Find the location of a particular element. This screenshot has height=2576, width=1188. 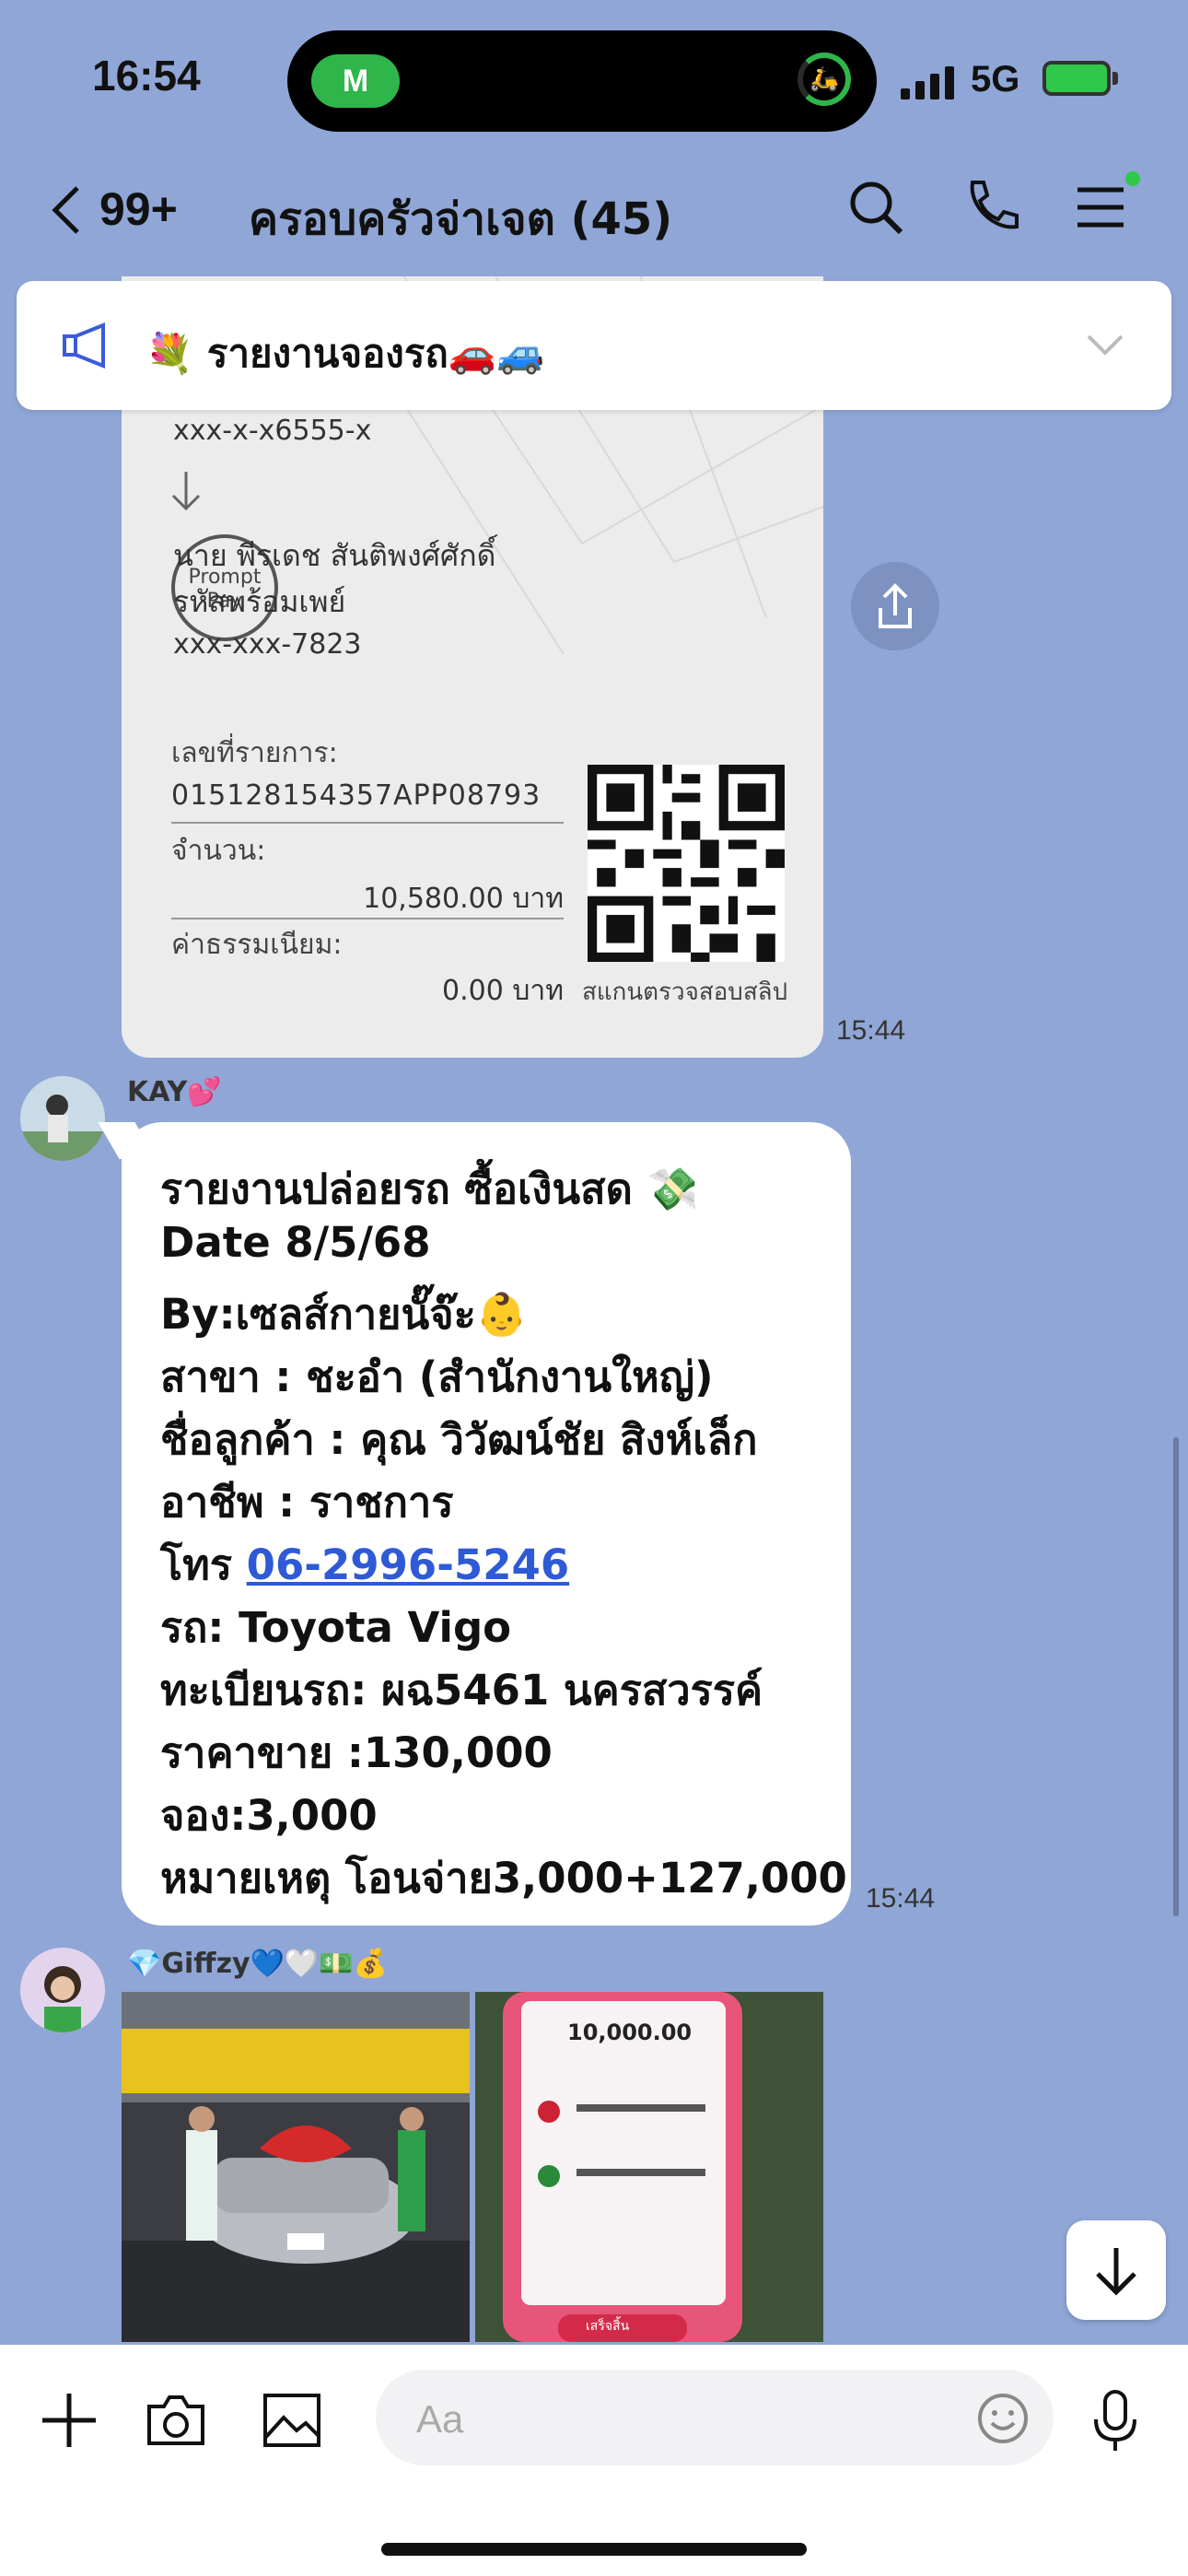

receipt-done-button: เสร็จสิ้น is located at coordinates (608, 2326).